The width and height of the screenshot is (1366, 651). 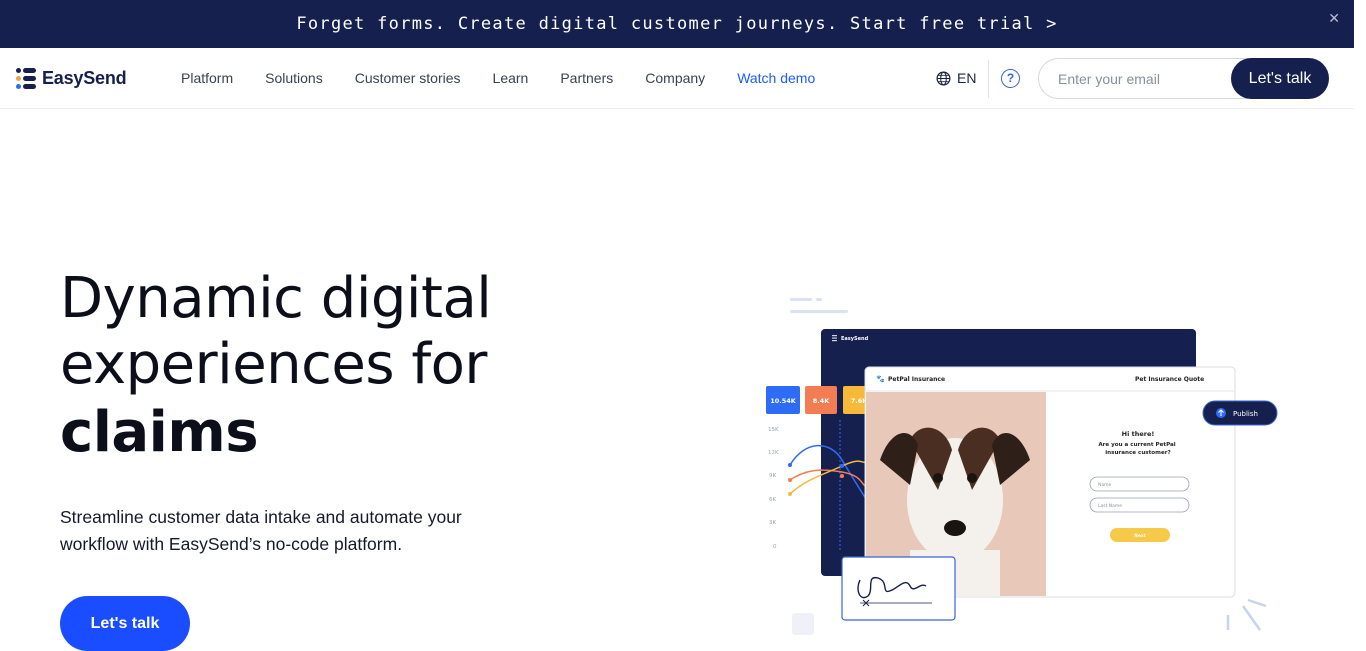 I want to click on publish-label: Publish, so click(x=1245, y=414).